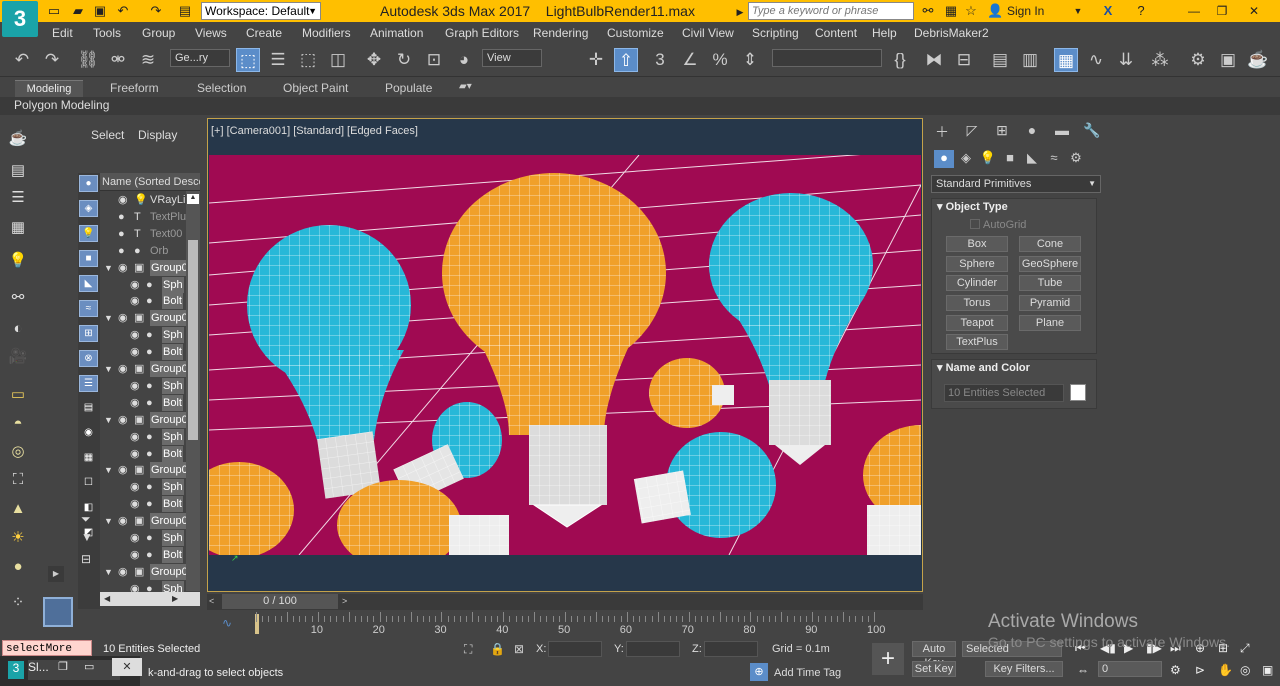 The height and width of the screenshot is (686, 1280). Describe the element at coordinates (1078, 392) in the screenshot. I see `object-color-swatch` at that location.